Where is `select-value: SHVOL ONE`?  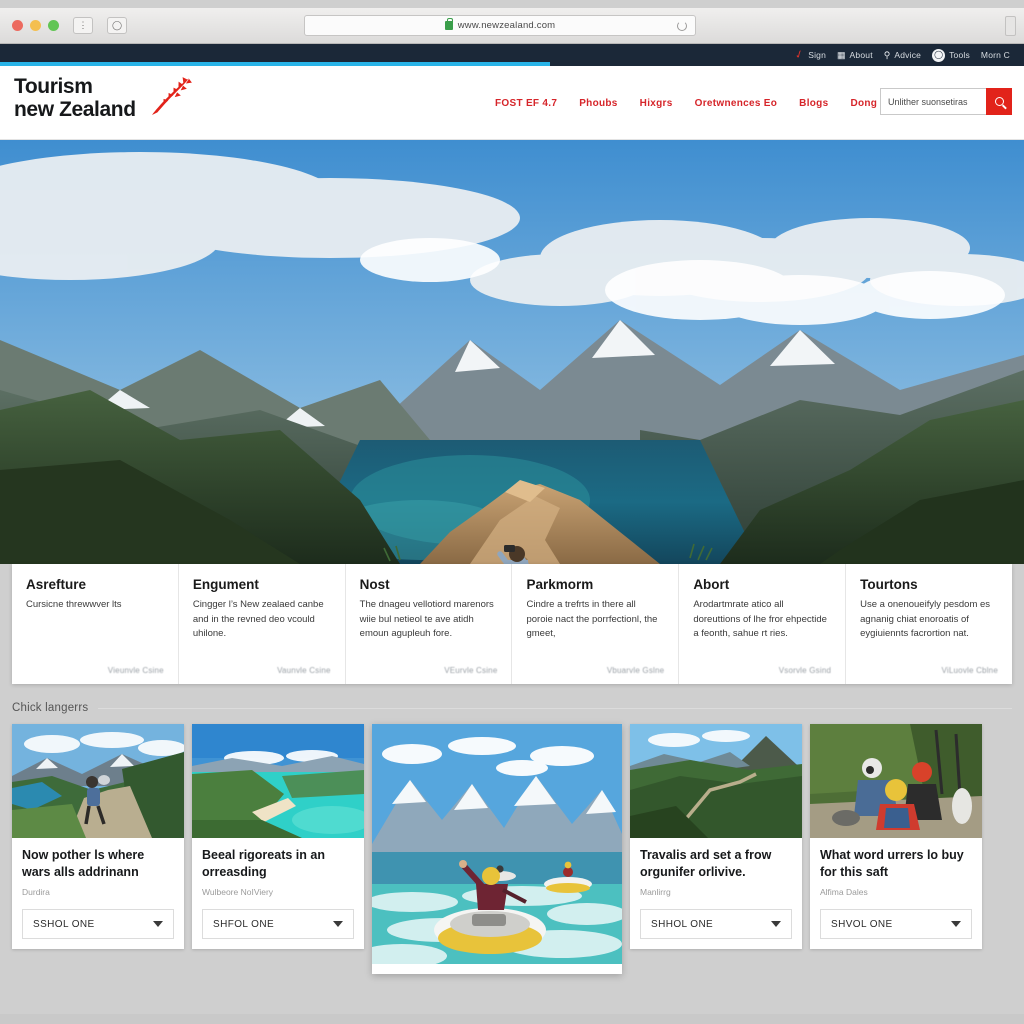
select-value: SHVOL ONE is located at coordinates (862, 924).